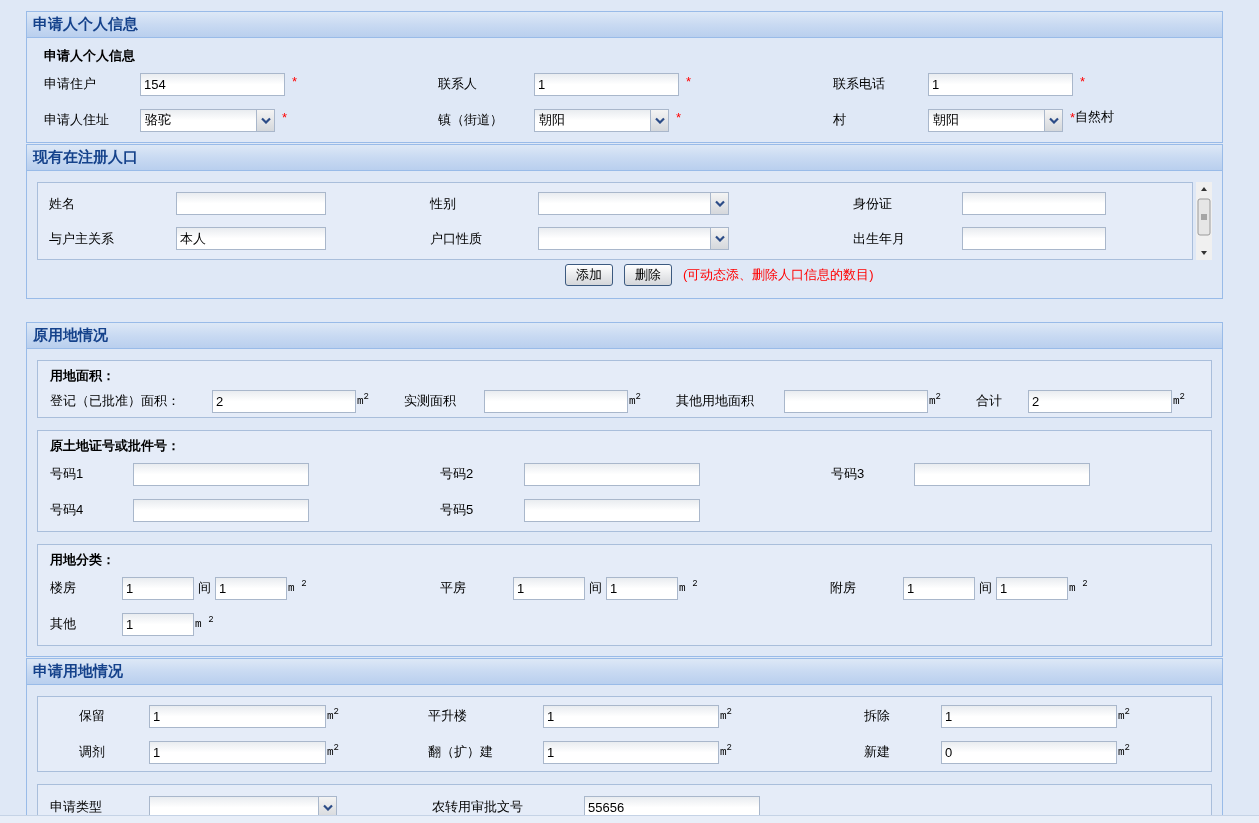  I want to click on section-title: 原用地情况, so click(70, 335).